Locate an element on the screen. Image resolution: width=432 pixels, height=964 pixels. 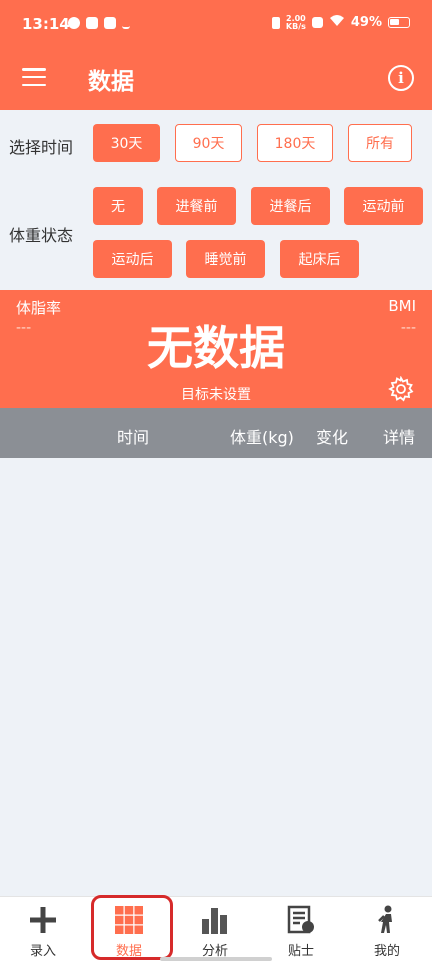
summary-card: 体脂率 --- 无数据 BMI --- 目标未设置 is located at coordinates (216, 349).